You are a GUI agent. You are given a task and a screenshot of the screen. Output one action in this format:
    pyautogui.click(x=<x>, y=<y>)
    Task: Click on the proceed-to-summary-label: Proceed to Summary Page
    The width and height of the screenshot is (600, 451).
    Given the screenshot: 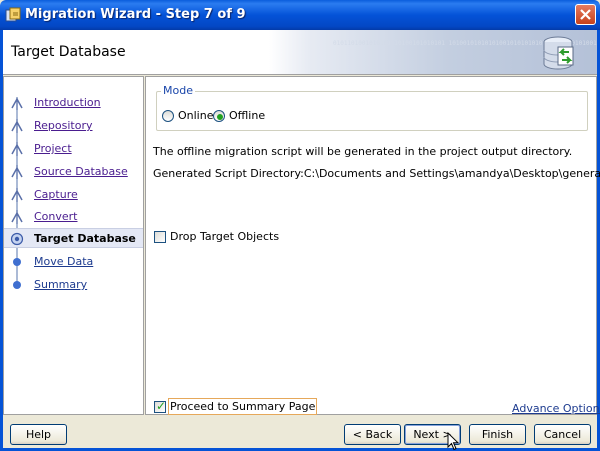 What is the action you would take?
    pyautogui.click(x=242, y=406)
    